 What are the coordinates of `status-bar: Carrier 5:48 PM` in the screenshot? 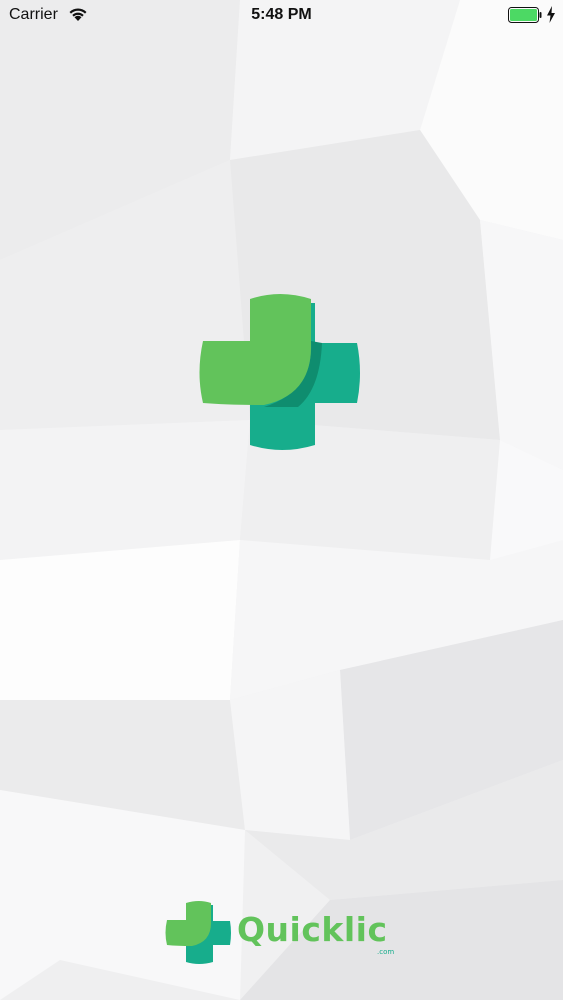 It's located at (281, 15).